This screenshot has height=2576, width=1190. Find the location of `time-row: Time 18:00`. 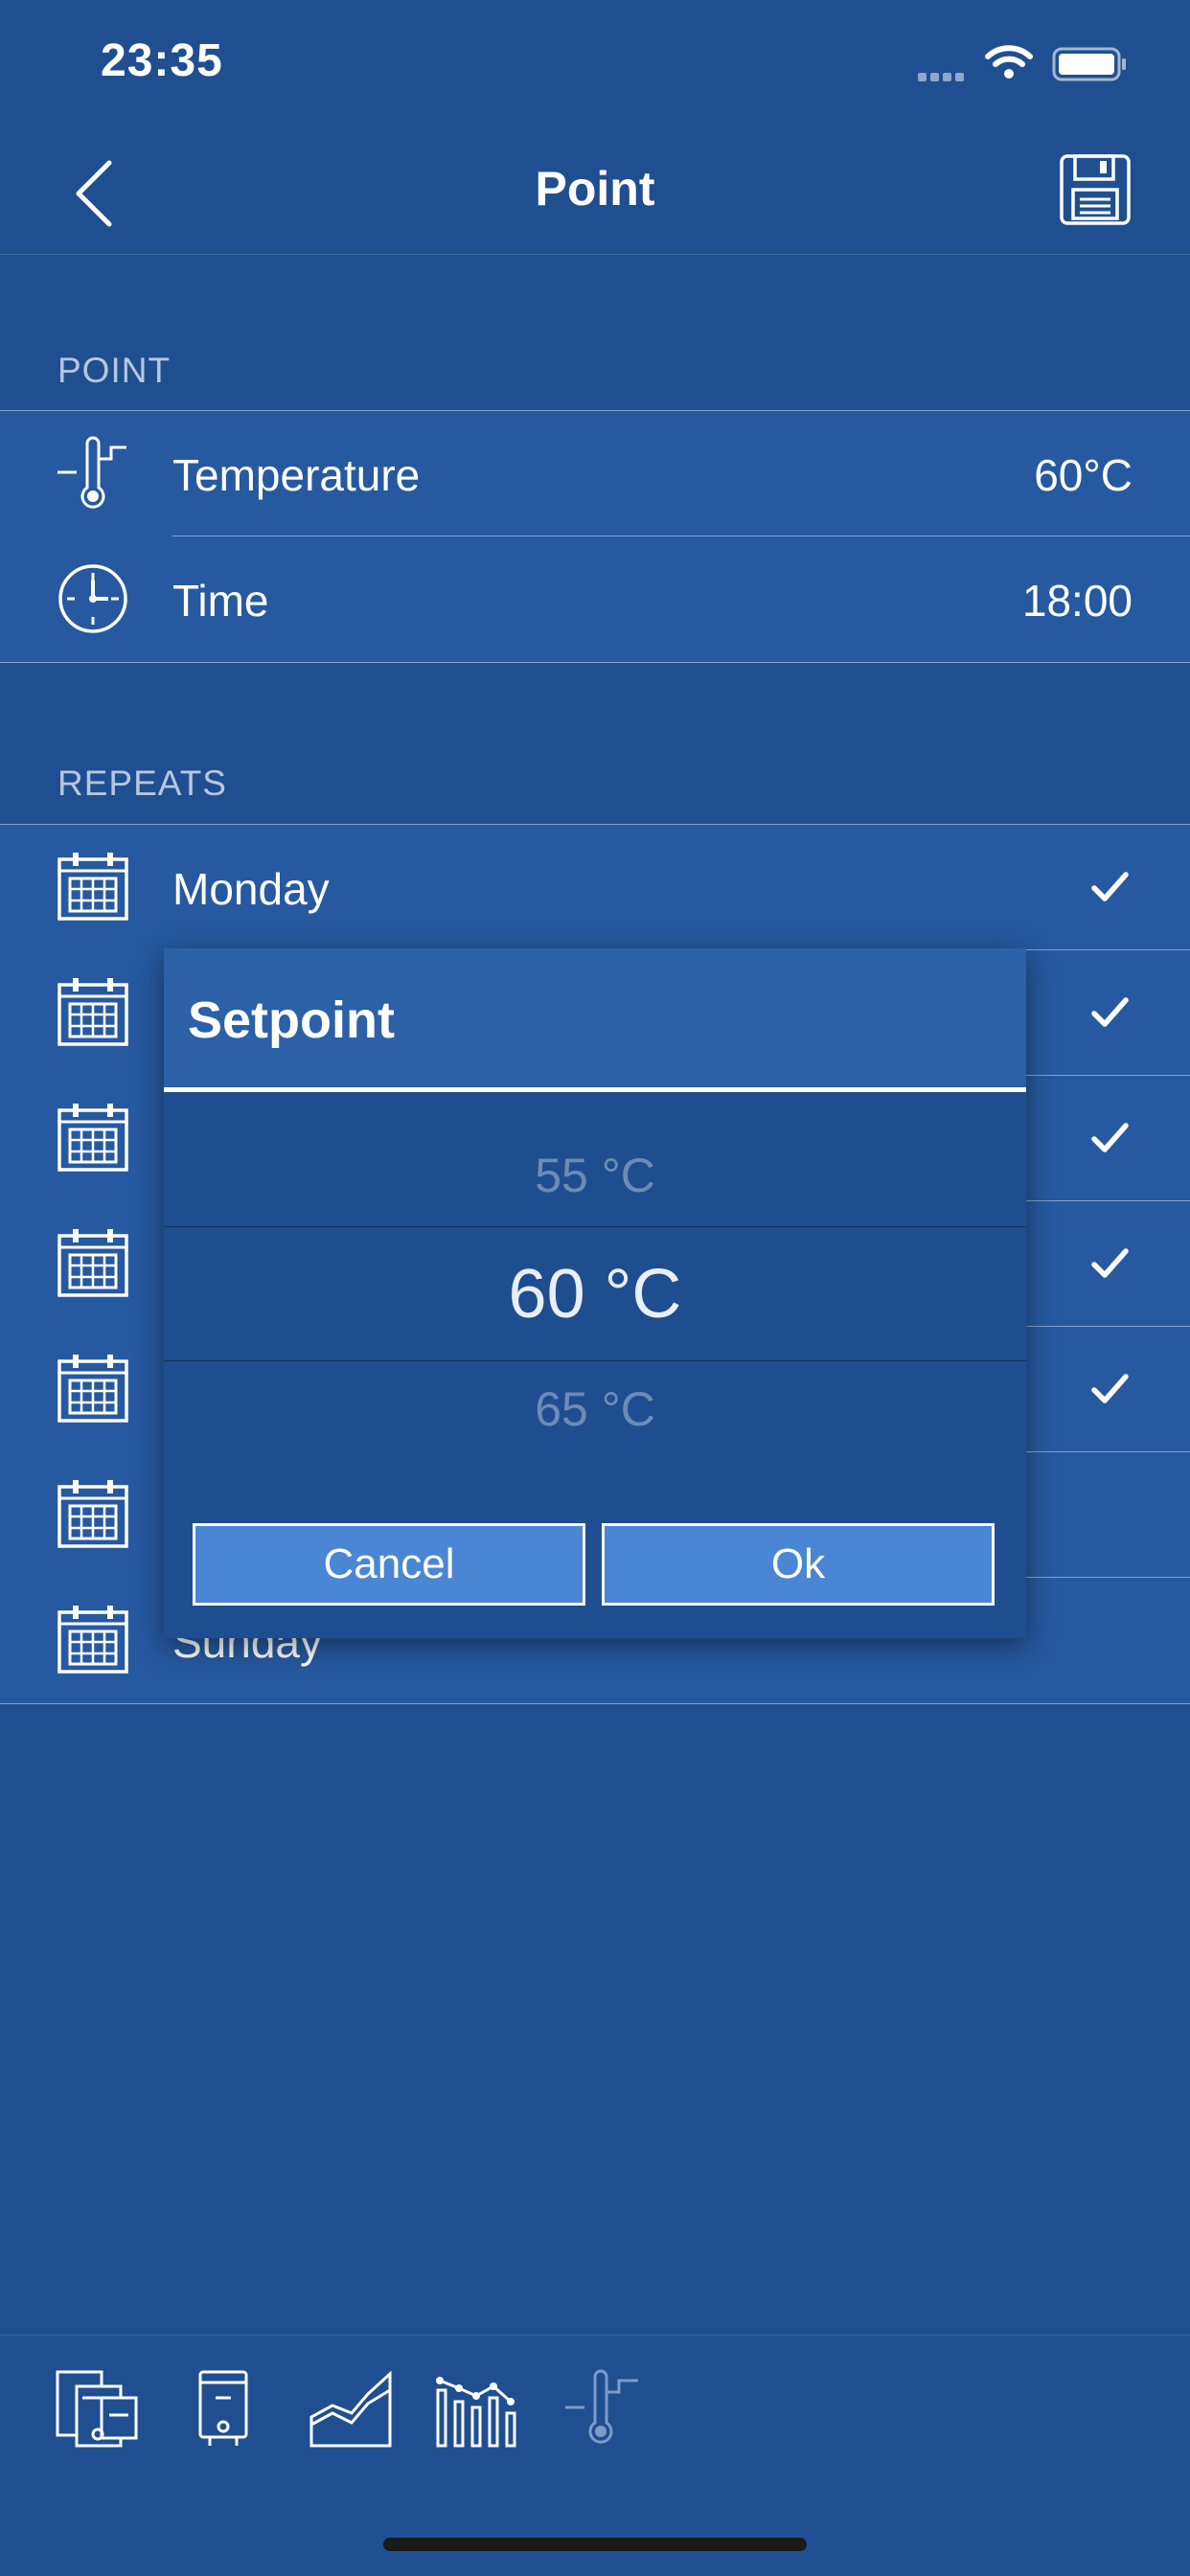

time-row: Time 18:00 is located at coordinates (595, 599).